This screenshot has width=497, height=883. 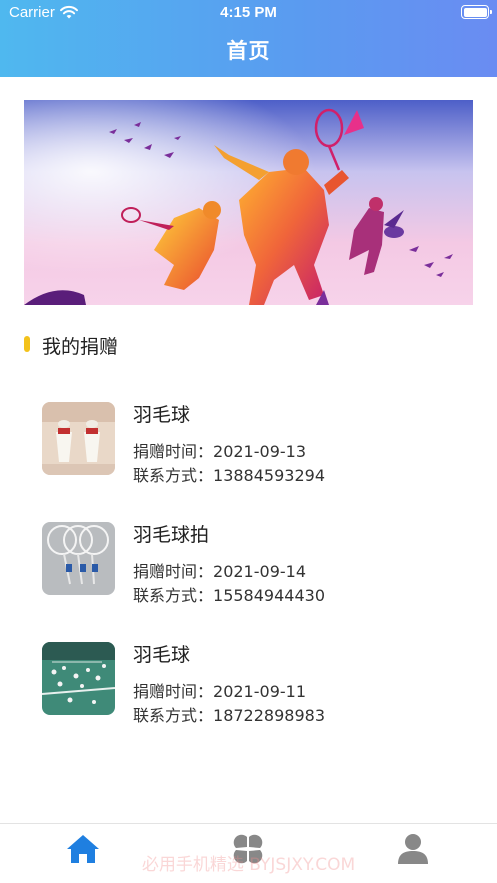 I want to click on donation-time-value: 2021-09-11, so click(x=259, y=691).